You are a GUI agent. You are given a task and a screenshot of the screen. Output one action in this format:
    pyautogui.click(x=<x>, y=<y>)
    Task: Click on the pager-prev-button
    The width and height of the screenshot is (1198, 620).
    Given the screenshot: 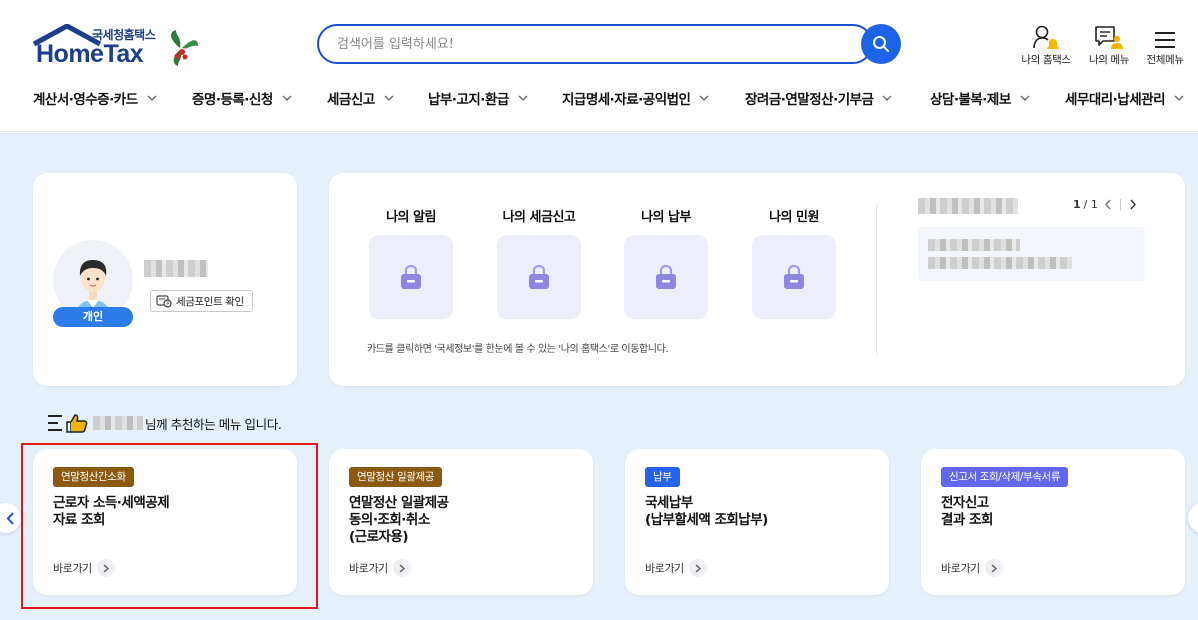 What is the action you would take?
    pyautogui.click(x=1108, y=204)
    